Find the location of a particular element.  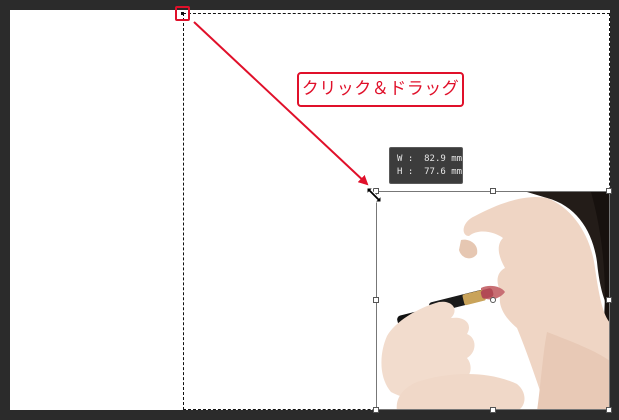

handle-bottom-center is located at coordinates (493, 410).